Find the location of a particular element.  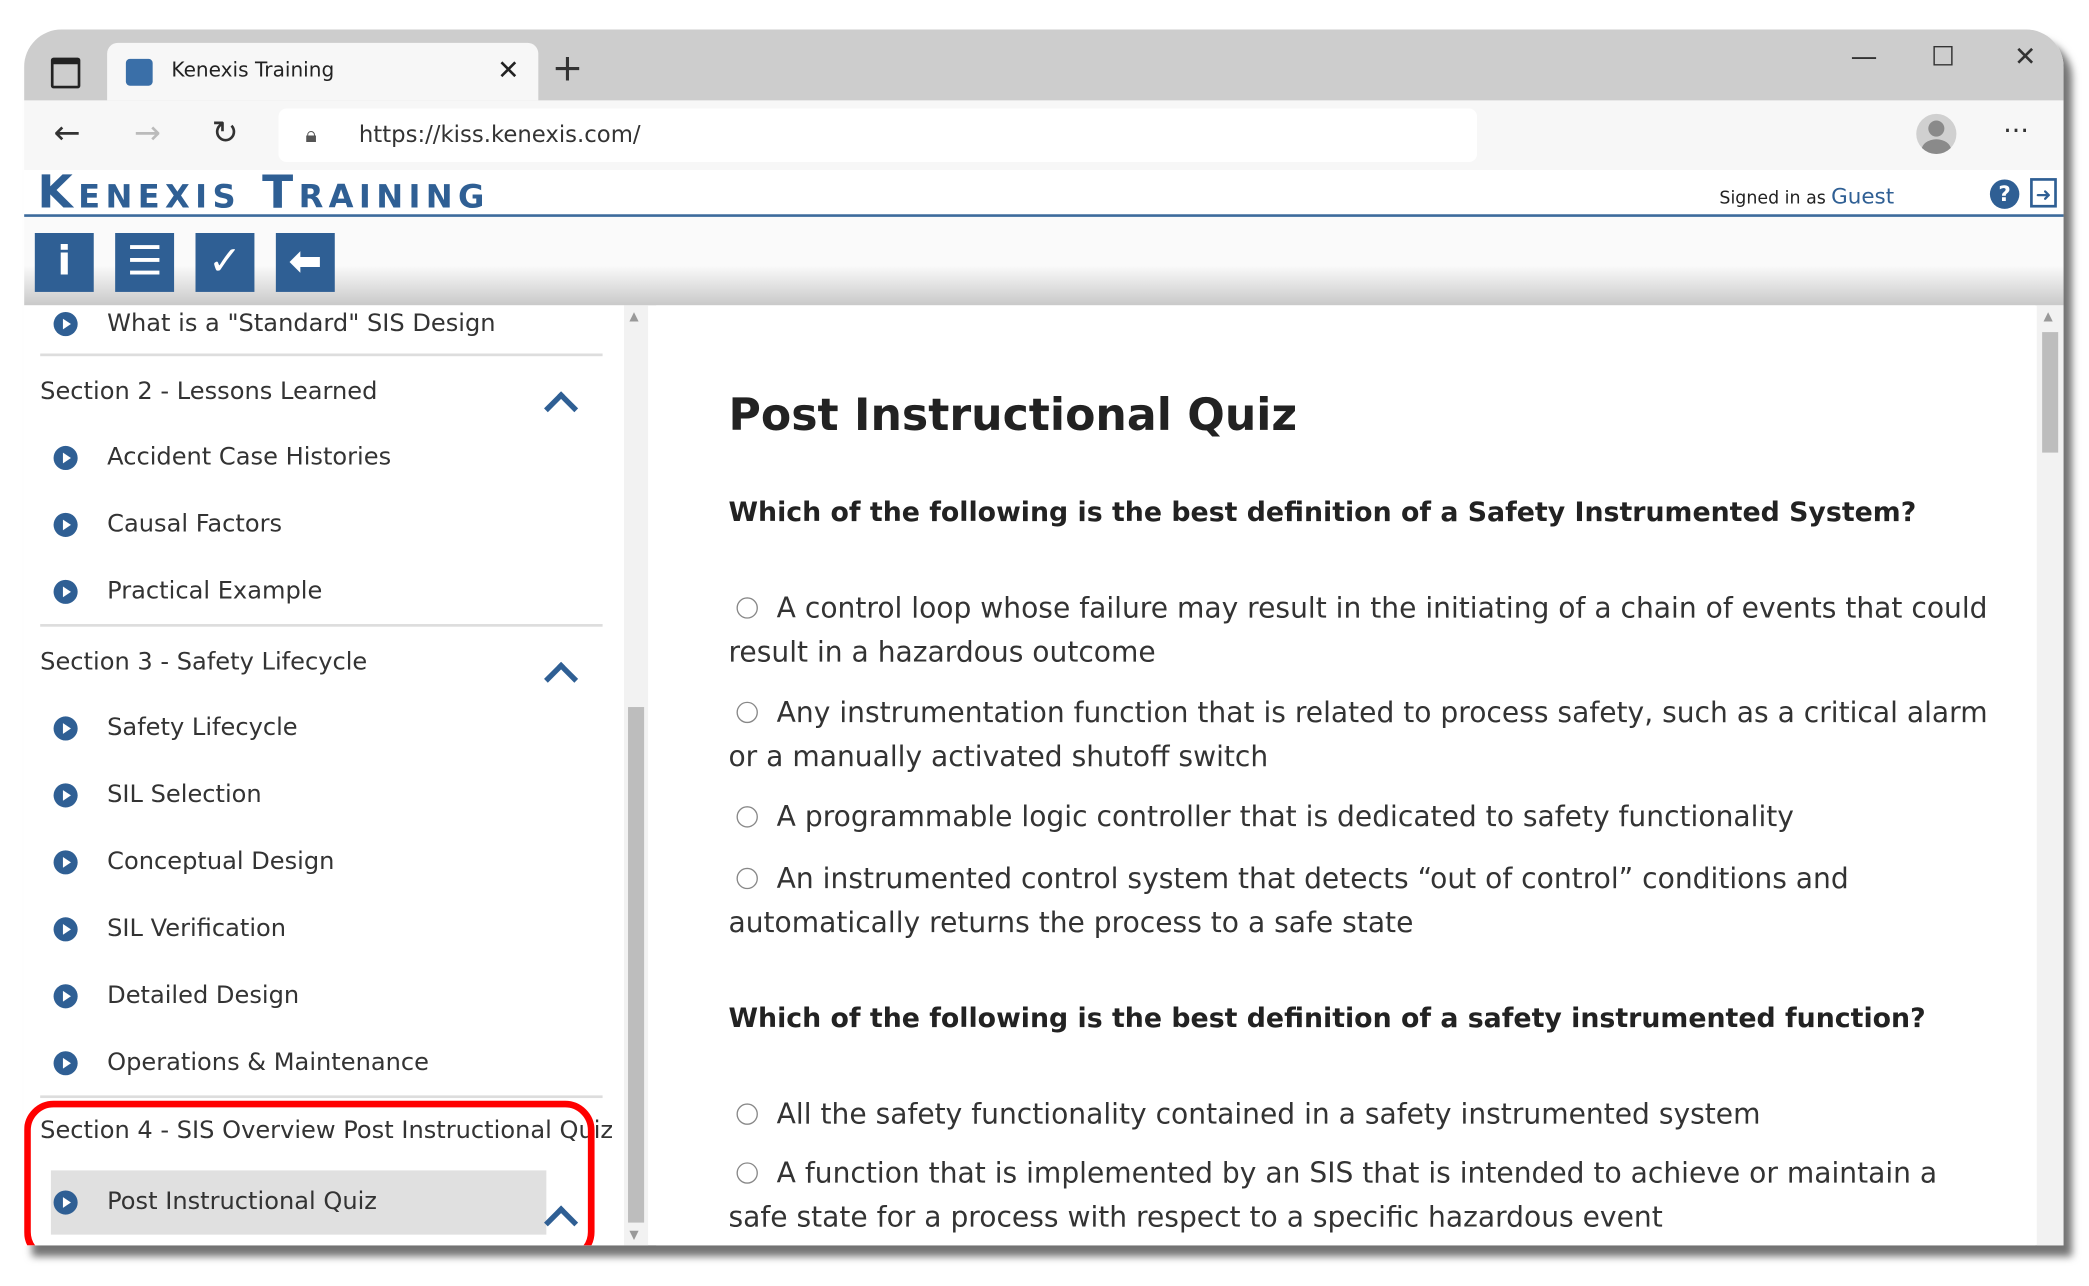

maximize-icon: ☐ is located at coordinates (1943, 56).